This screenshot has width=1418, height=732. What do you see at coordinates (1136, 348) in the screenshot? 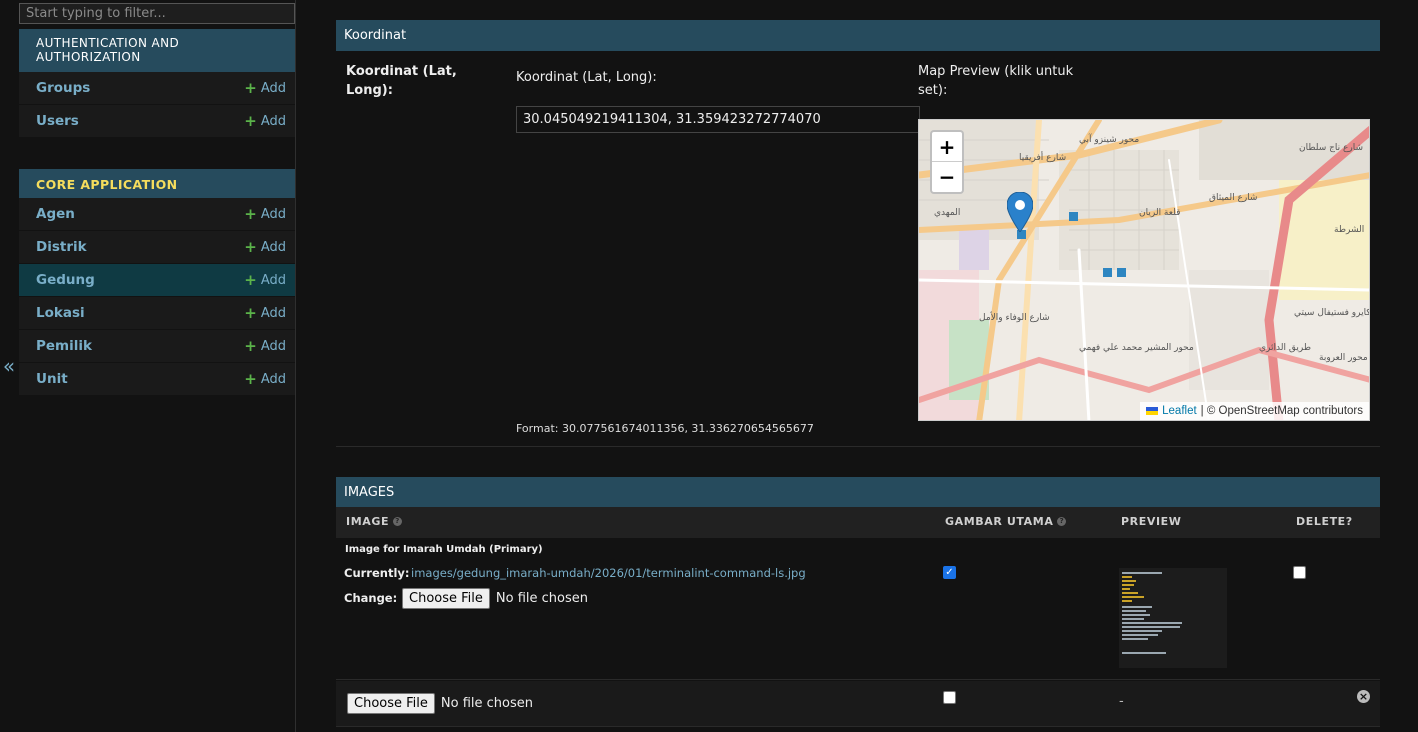
I see `map-label: محور المشير محمد علي فهمي` at bounding box center [1136, 348].